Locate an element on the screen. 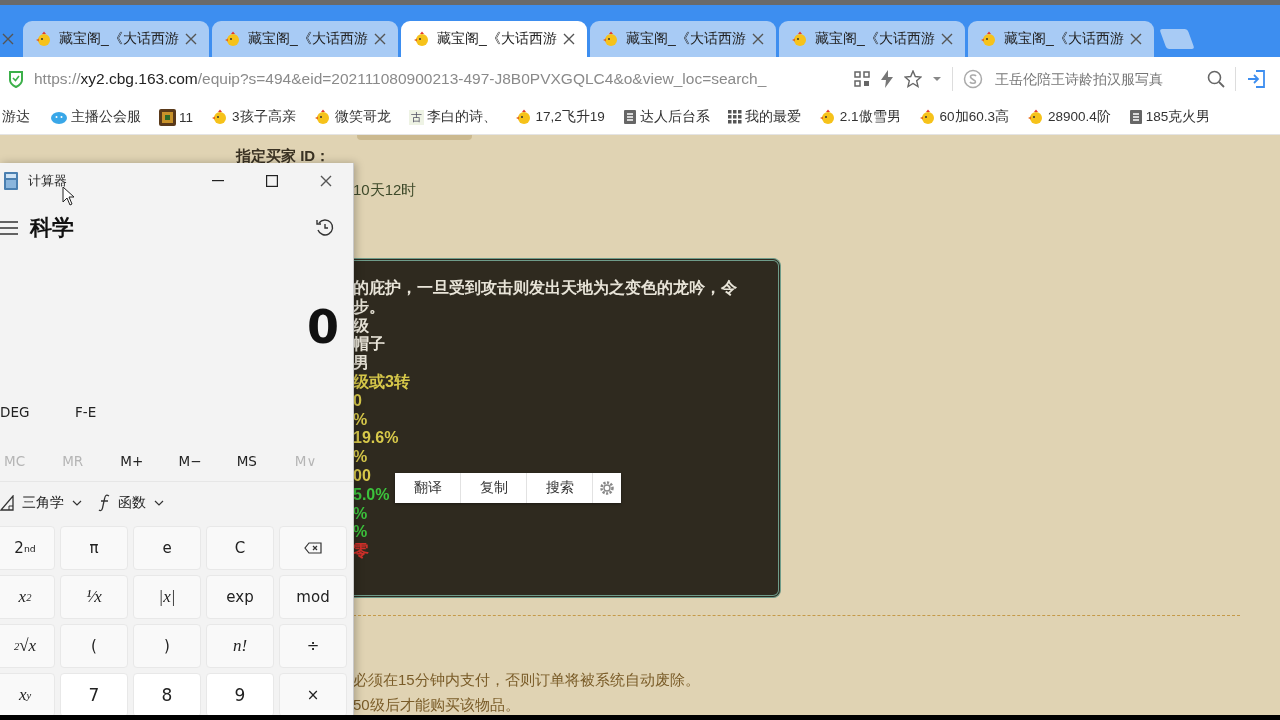 Image resolution: width=1280 pixels, height=720 pixels. bookmark-item: 60加60.3高 is located at coordinates (963, 117).